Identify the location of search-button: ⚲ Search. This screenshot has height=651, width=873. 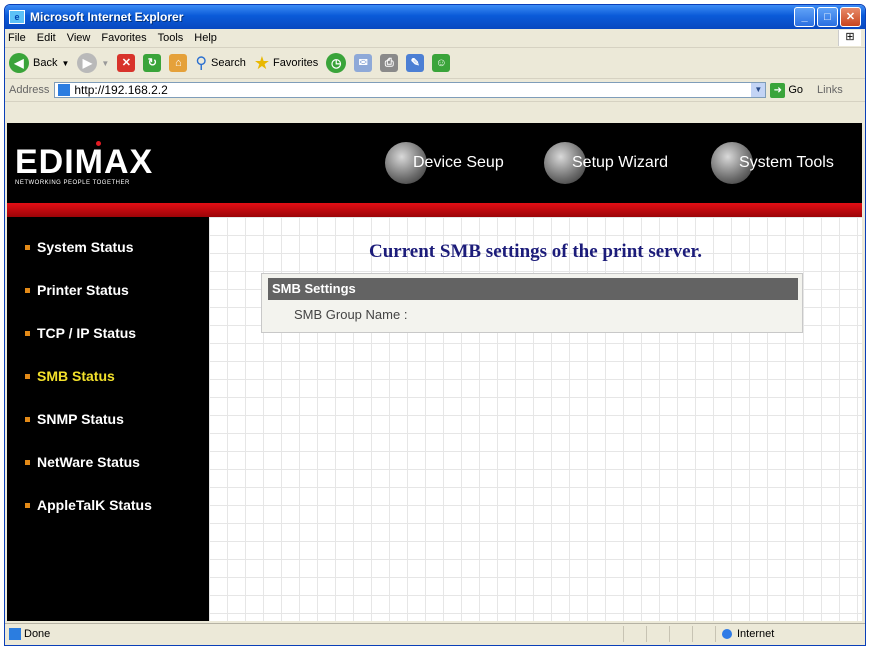
(220, 63).